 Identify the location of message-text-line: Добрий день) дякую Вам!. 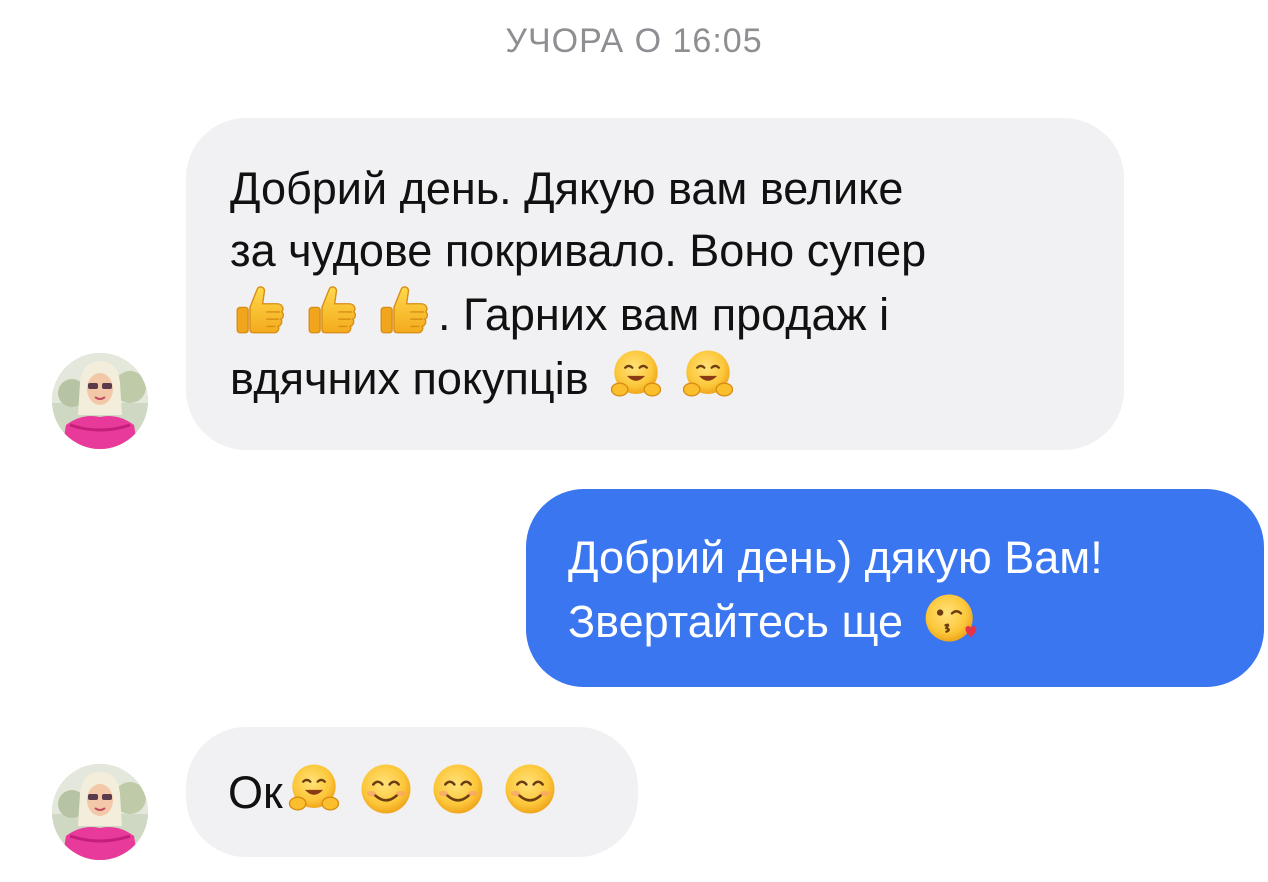
(835, 557).